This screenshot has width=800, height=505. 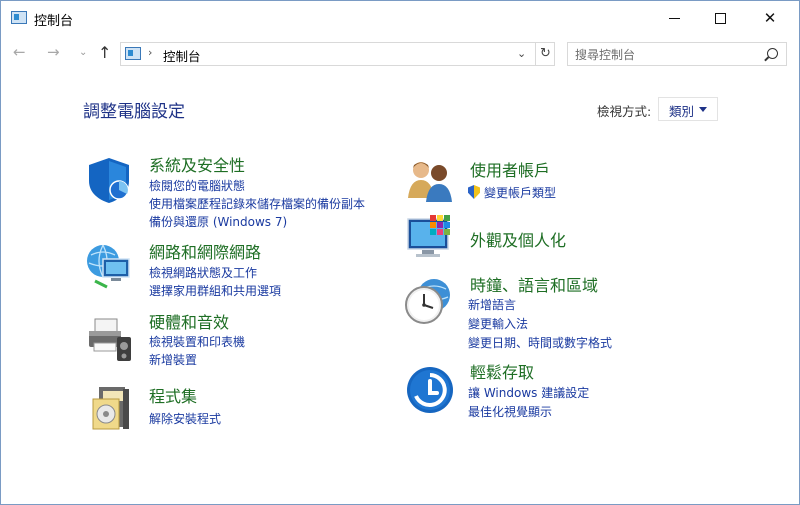 I want to click on category-title-hardware: 硬體和音效, so click(x=189, y=321).